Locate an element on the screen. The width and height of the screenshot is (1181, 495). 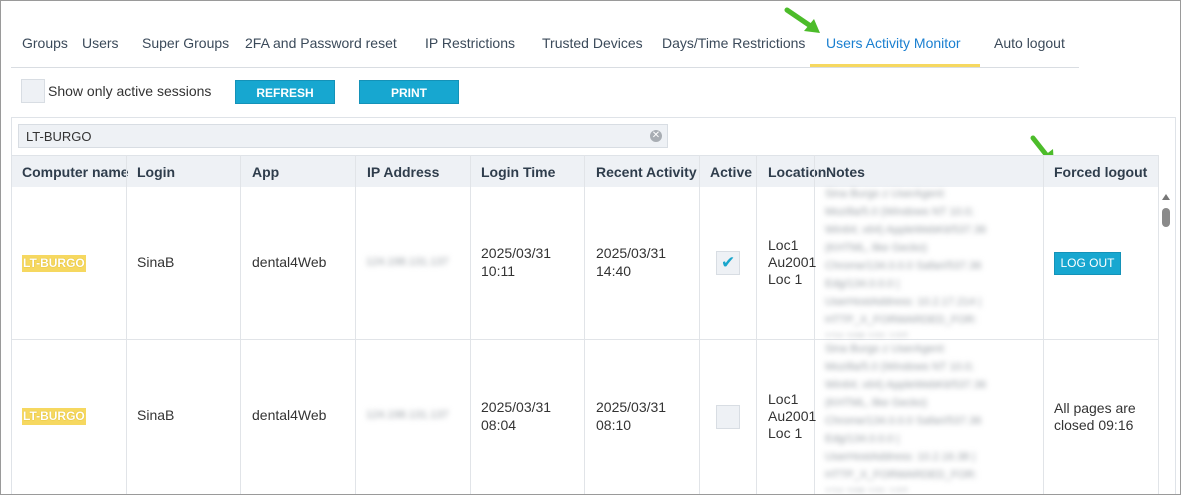
arrow-icon is located at coordinates (802, 20).